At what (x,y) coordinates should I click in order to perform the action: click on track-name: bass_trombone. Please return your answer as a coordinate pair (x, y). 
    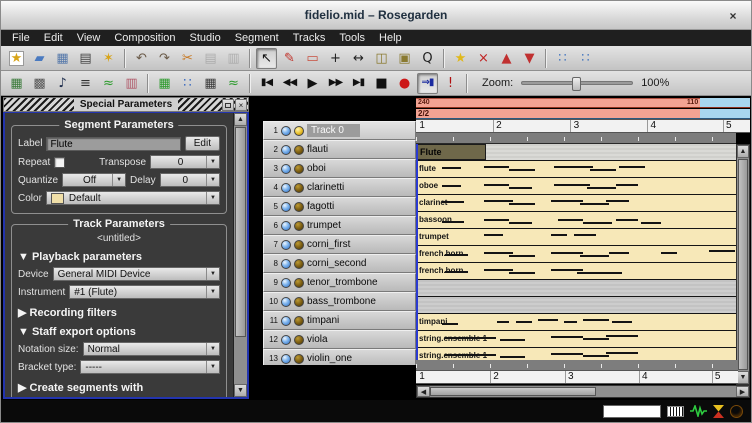
    Looking at the image, I should click on (341, 301).